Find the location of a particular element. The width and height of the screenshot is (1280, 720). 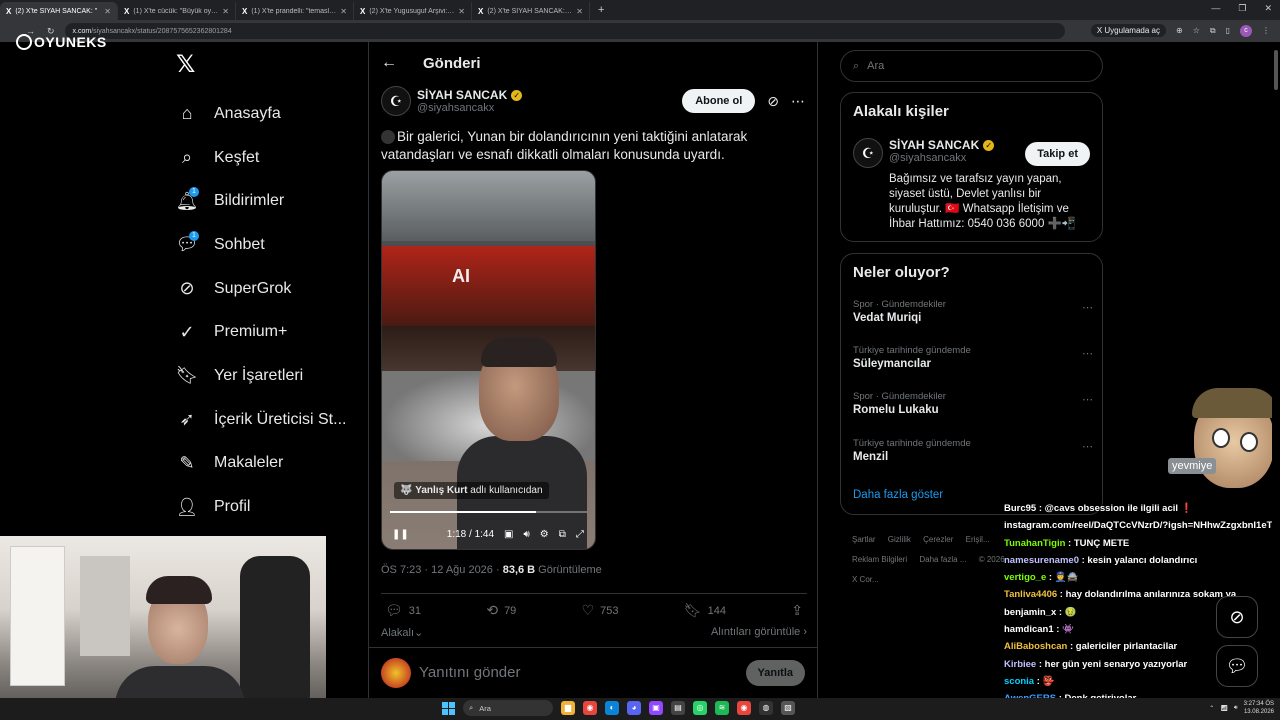

new-tab-button: + is located at coordinates (601, 10).